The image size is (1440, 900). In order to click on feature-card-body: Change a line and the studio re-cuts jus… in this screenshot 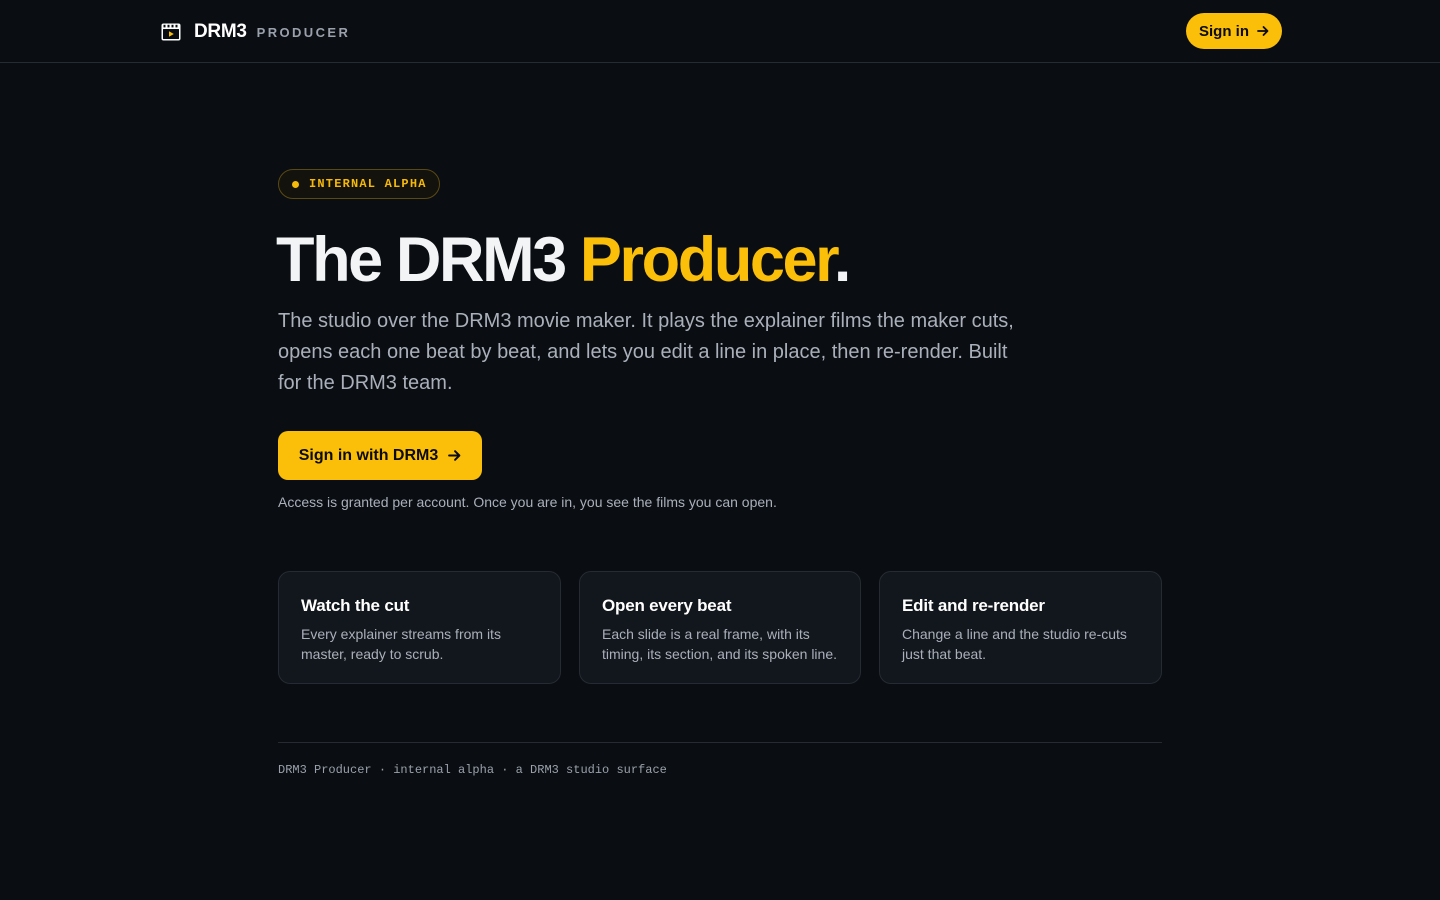, I will do `click(1014, 644)`.